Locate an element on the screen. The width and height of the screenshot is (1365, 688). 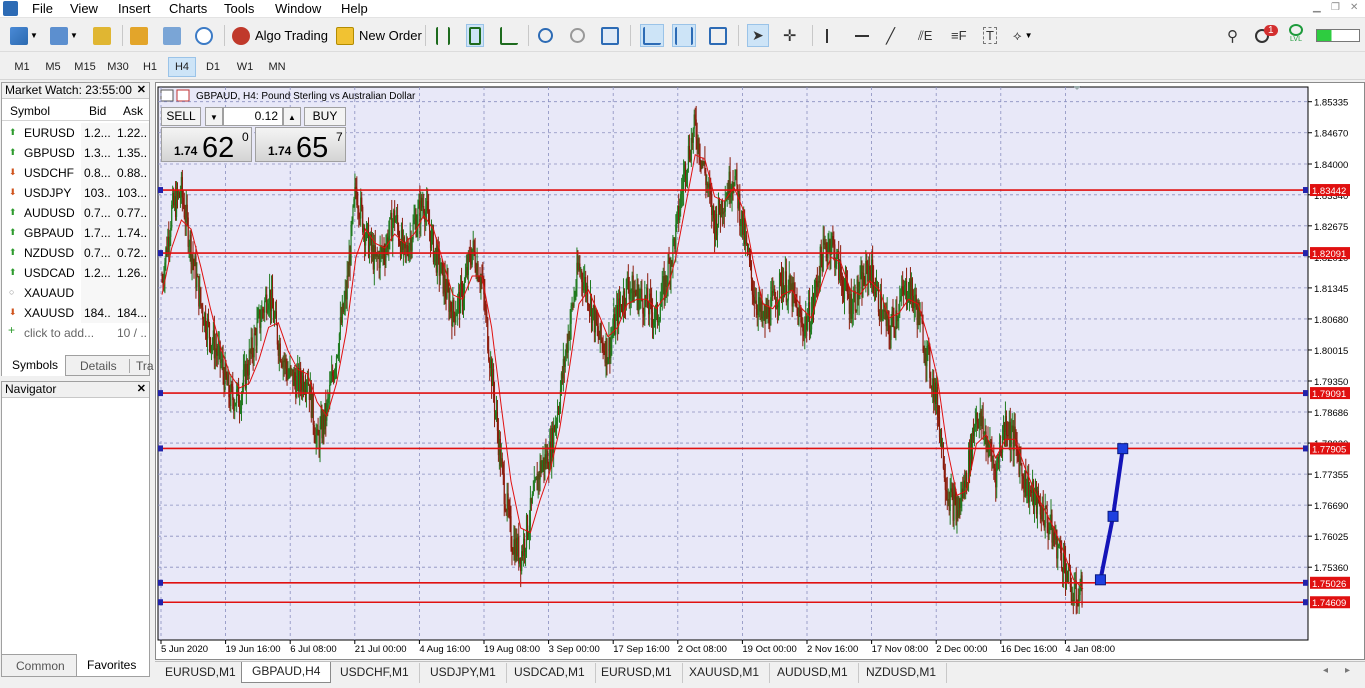
menu-window: Window is located at coordinates (298, 9).